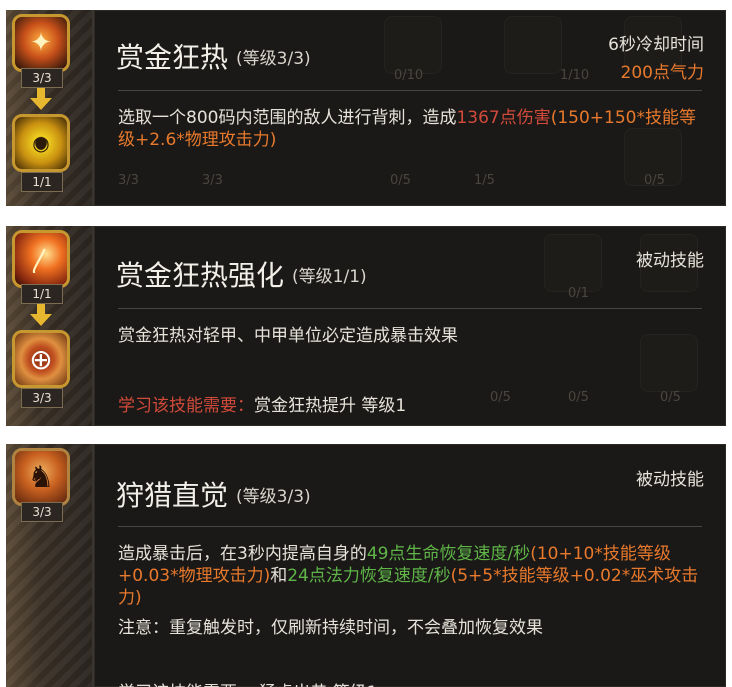  I want to click on hunter-silhouette-icon: ♞, so click(41, 477).